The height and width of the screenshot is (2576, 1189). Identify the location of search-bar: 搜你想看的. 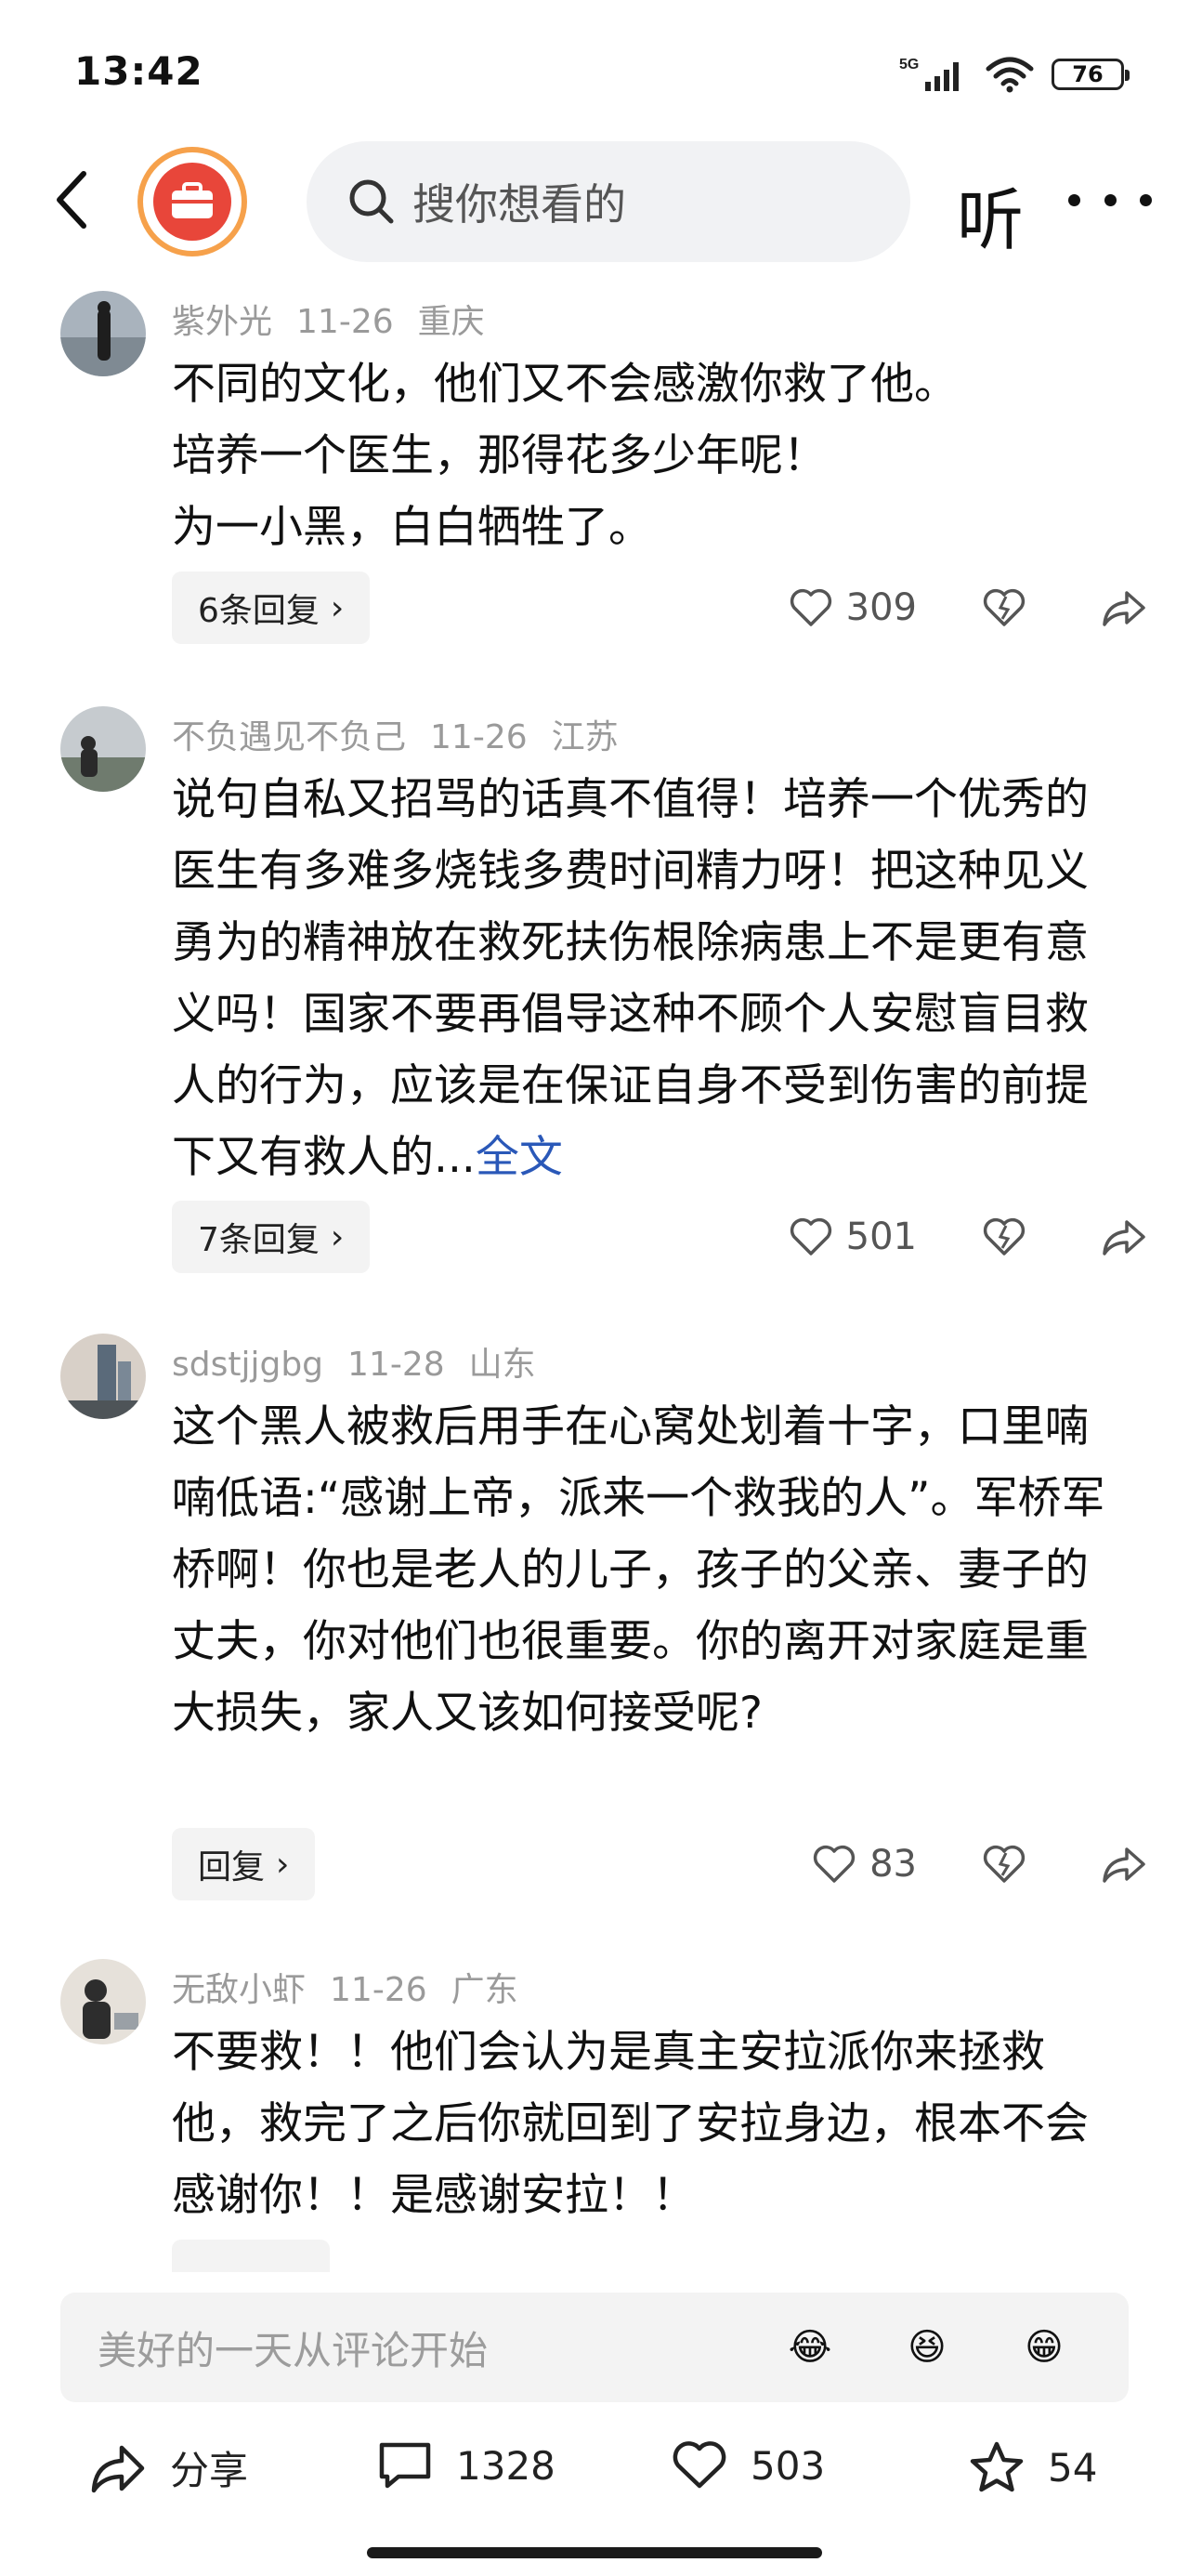
(608, 201).